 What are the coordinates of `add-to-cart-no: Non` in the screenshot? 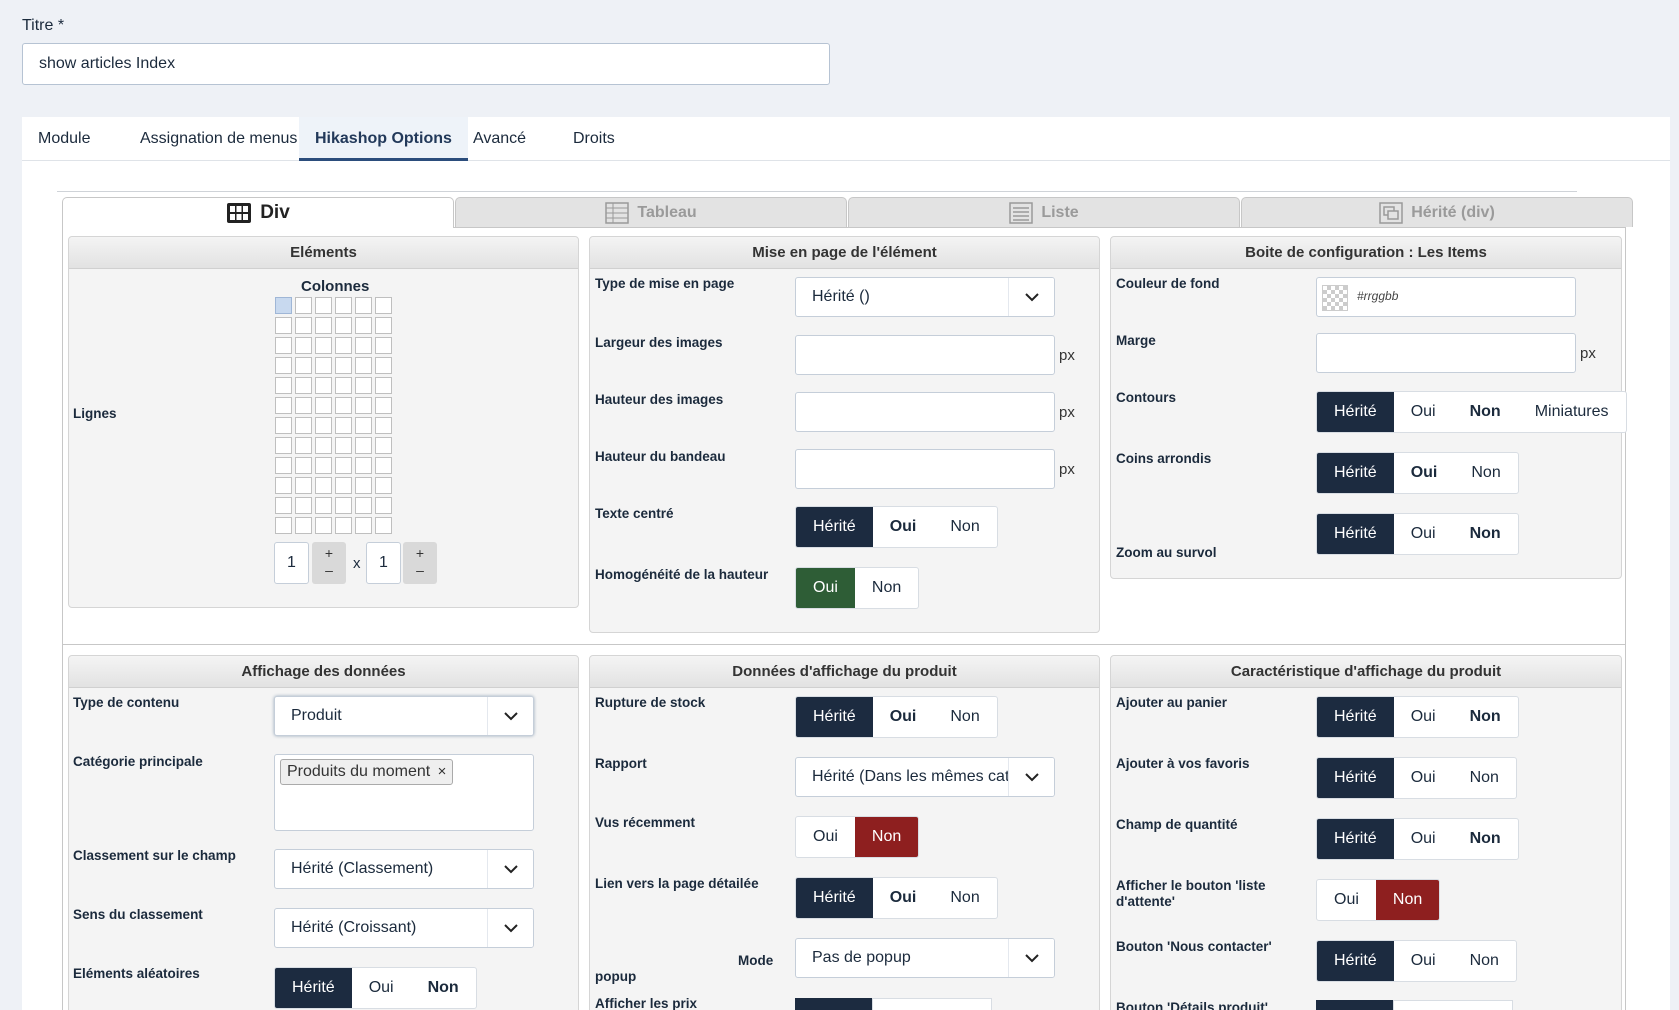 It's located at (1485, 717).